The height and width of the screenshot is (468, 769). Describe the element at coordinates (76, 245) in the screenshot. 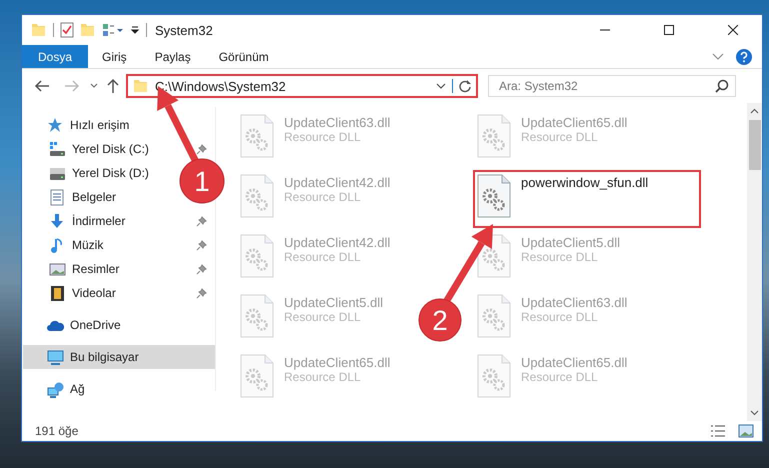

I see `nav-item: Müzik` at that location.